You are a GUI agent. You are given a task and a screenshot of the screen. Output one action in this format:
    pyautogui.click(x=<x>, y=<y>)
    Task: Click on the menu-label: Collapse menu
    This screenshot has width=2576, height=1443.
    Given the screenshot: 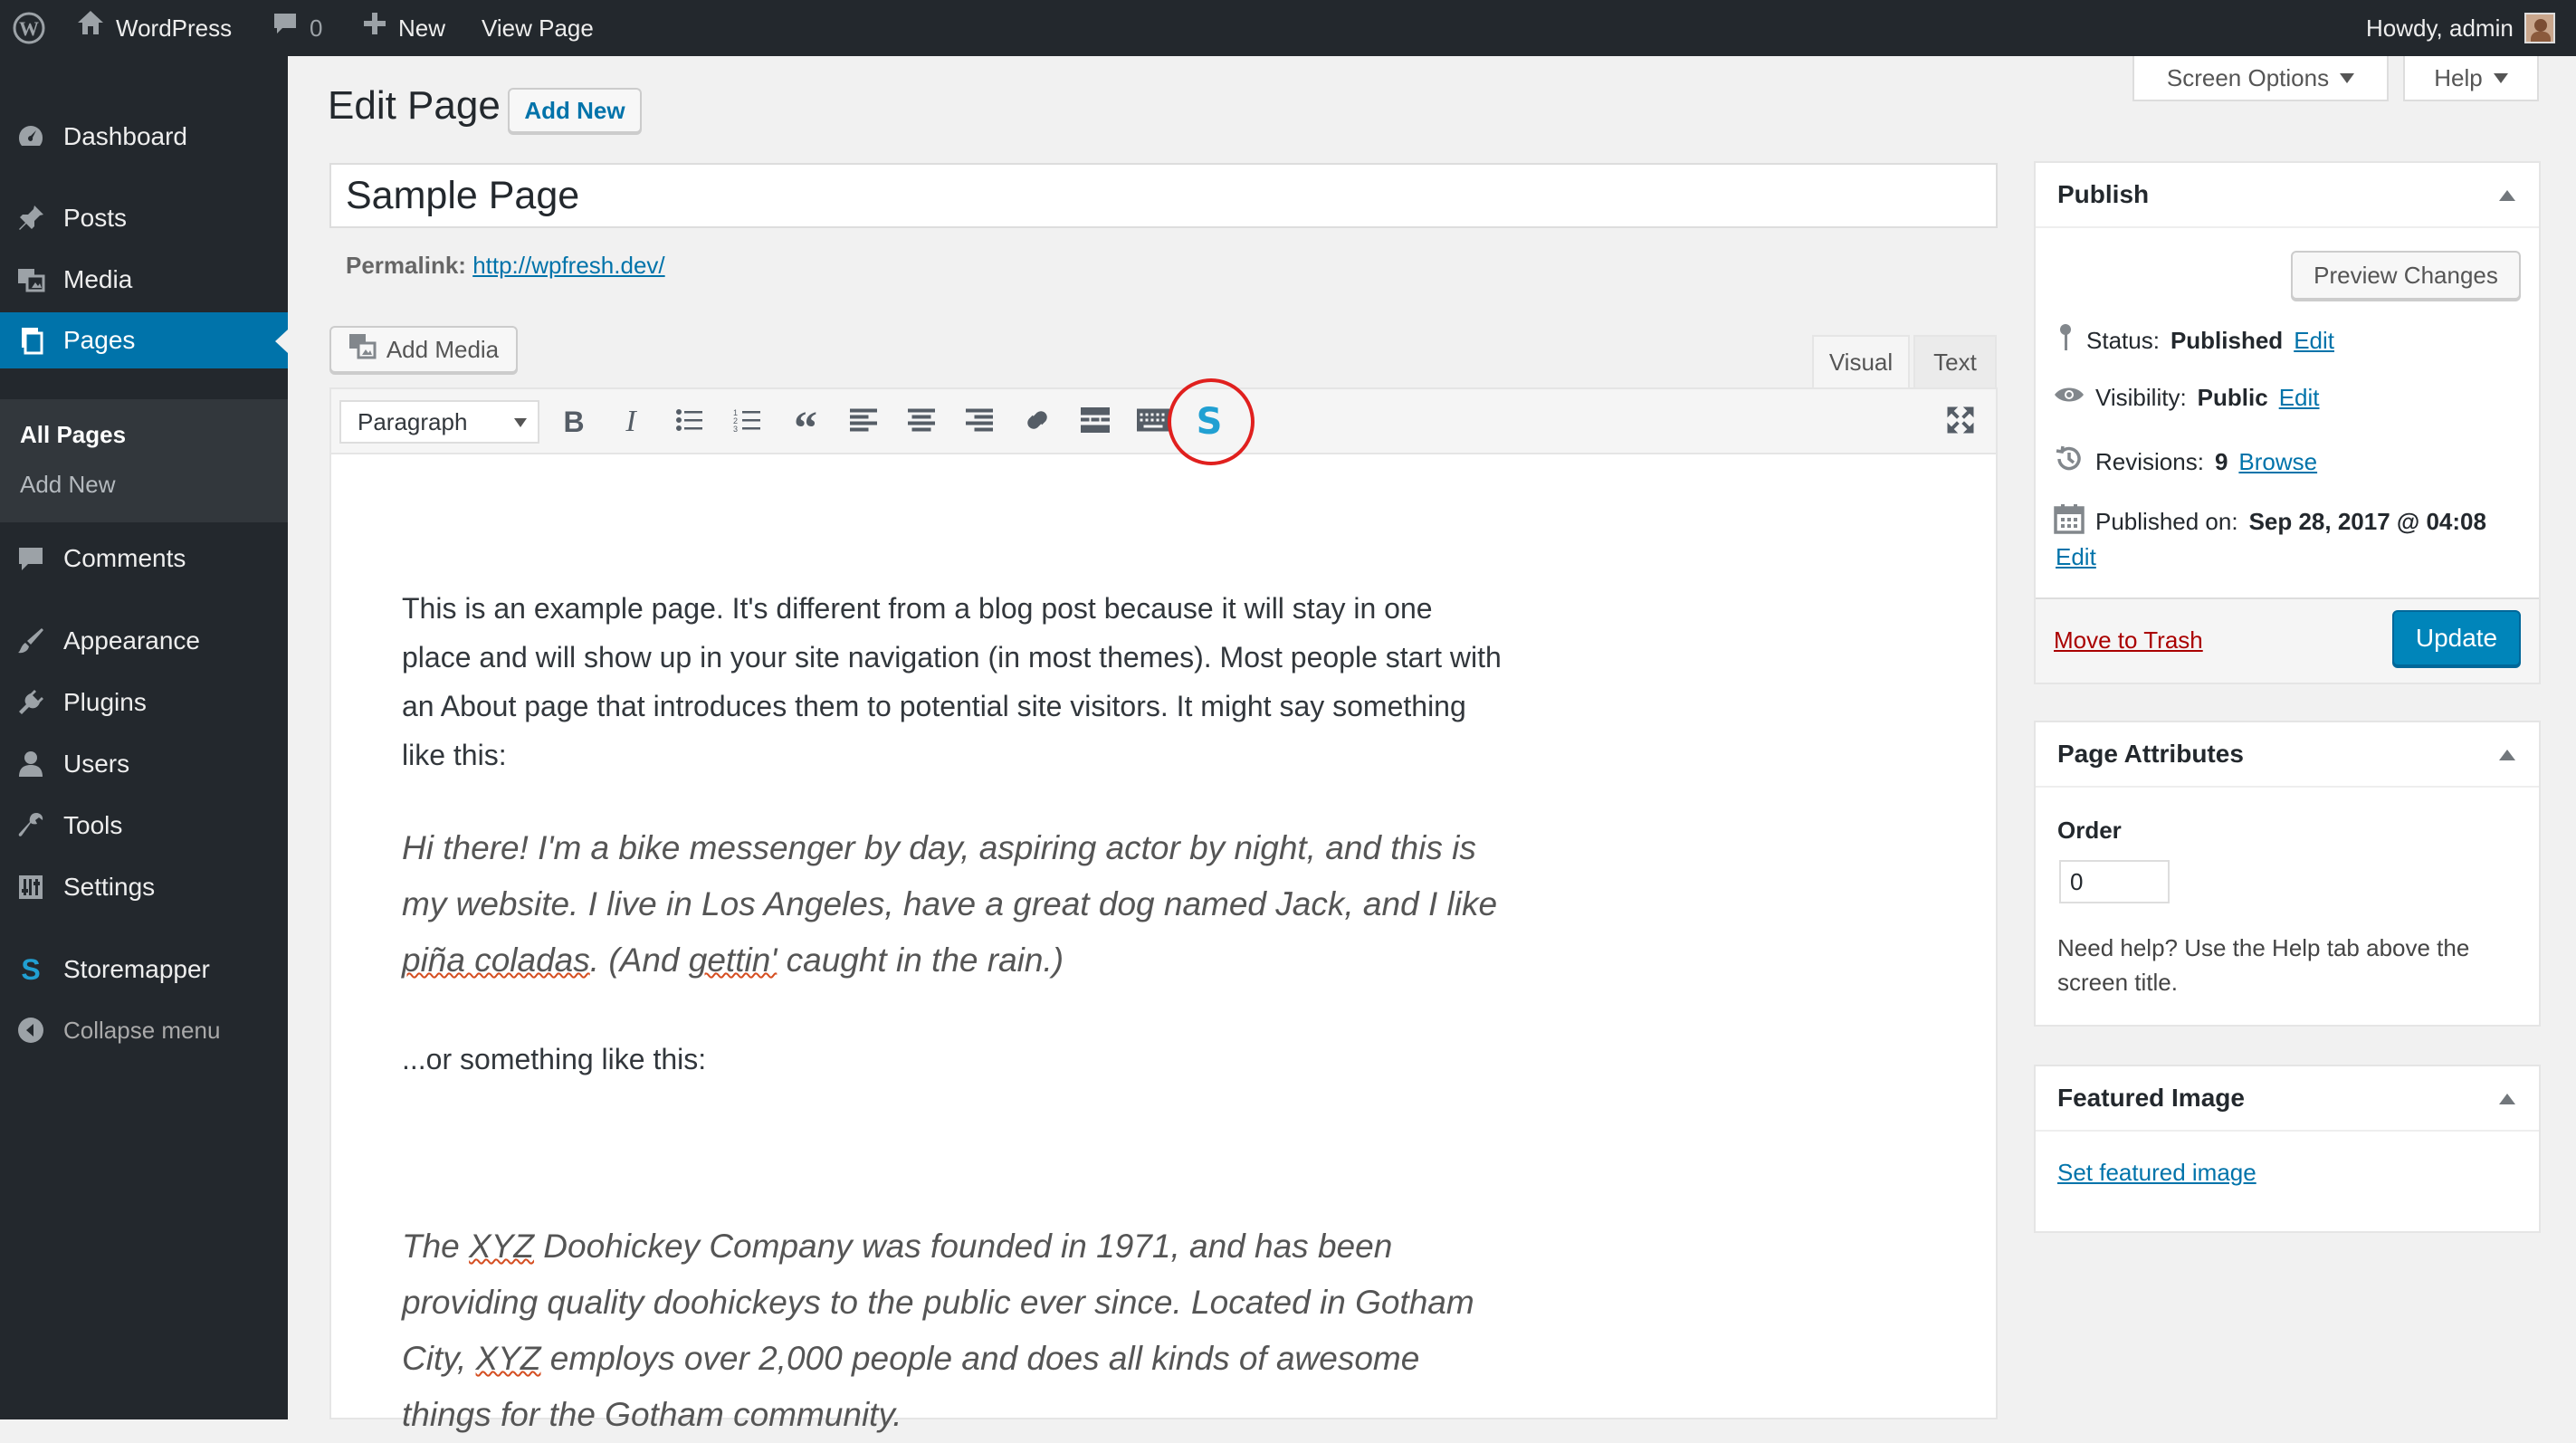 What is the action you would take?
    pyautogui.click(x=142, y=1030)
    